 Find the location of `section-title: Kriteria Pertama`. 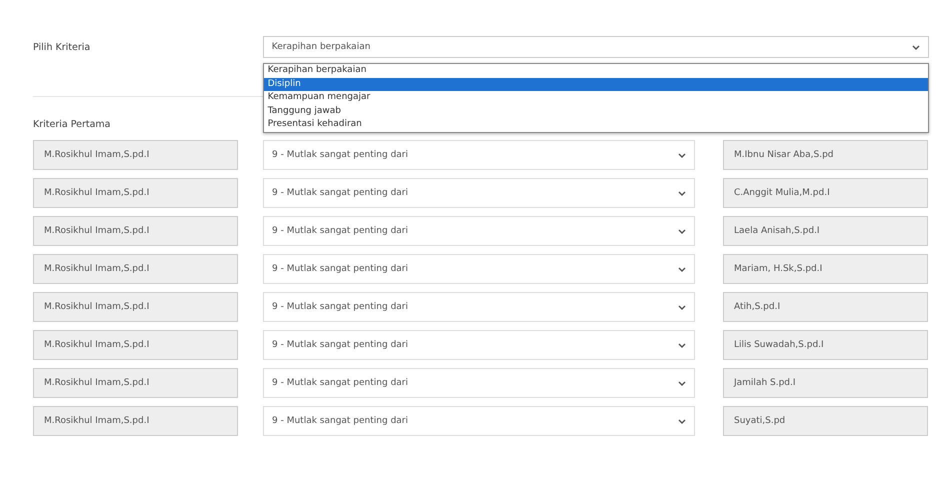

section-title: Kriteria Pertama is located at coordinates (71, 124).